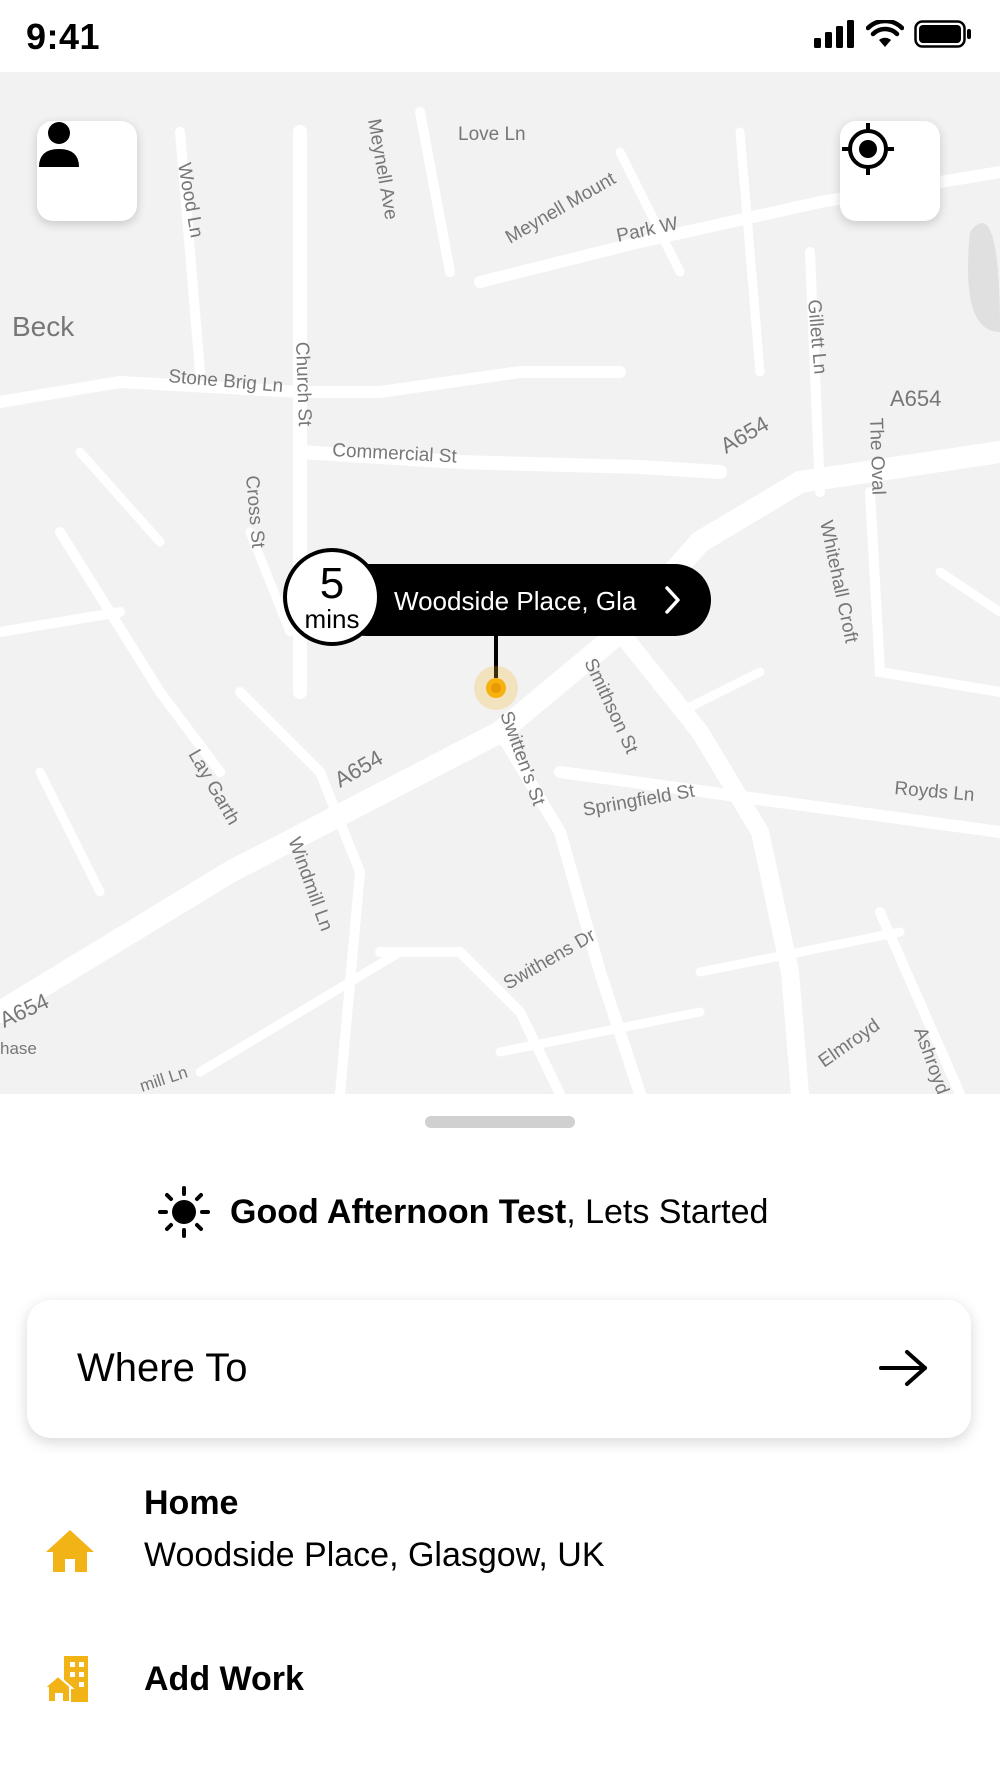 The width and height of the screenshot is (1000, 1778). What do you see at coordinates (374, 1555) in the screenshot?
I see `home-address: Woodside Place, Glasgow, UK` at bounding box center [374, 1555].